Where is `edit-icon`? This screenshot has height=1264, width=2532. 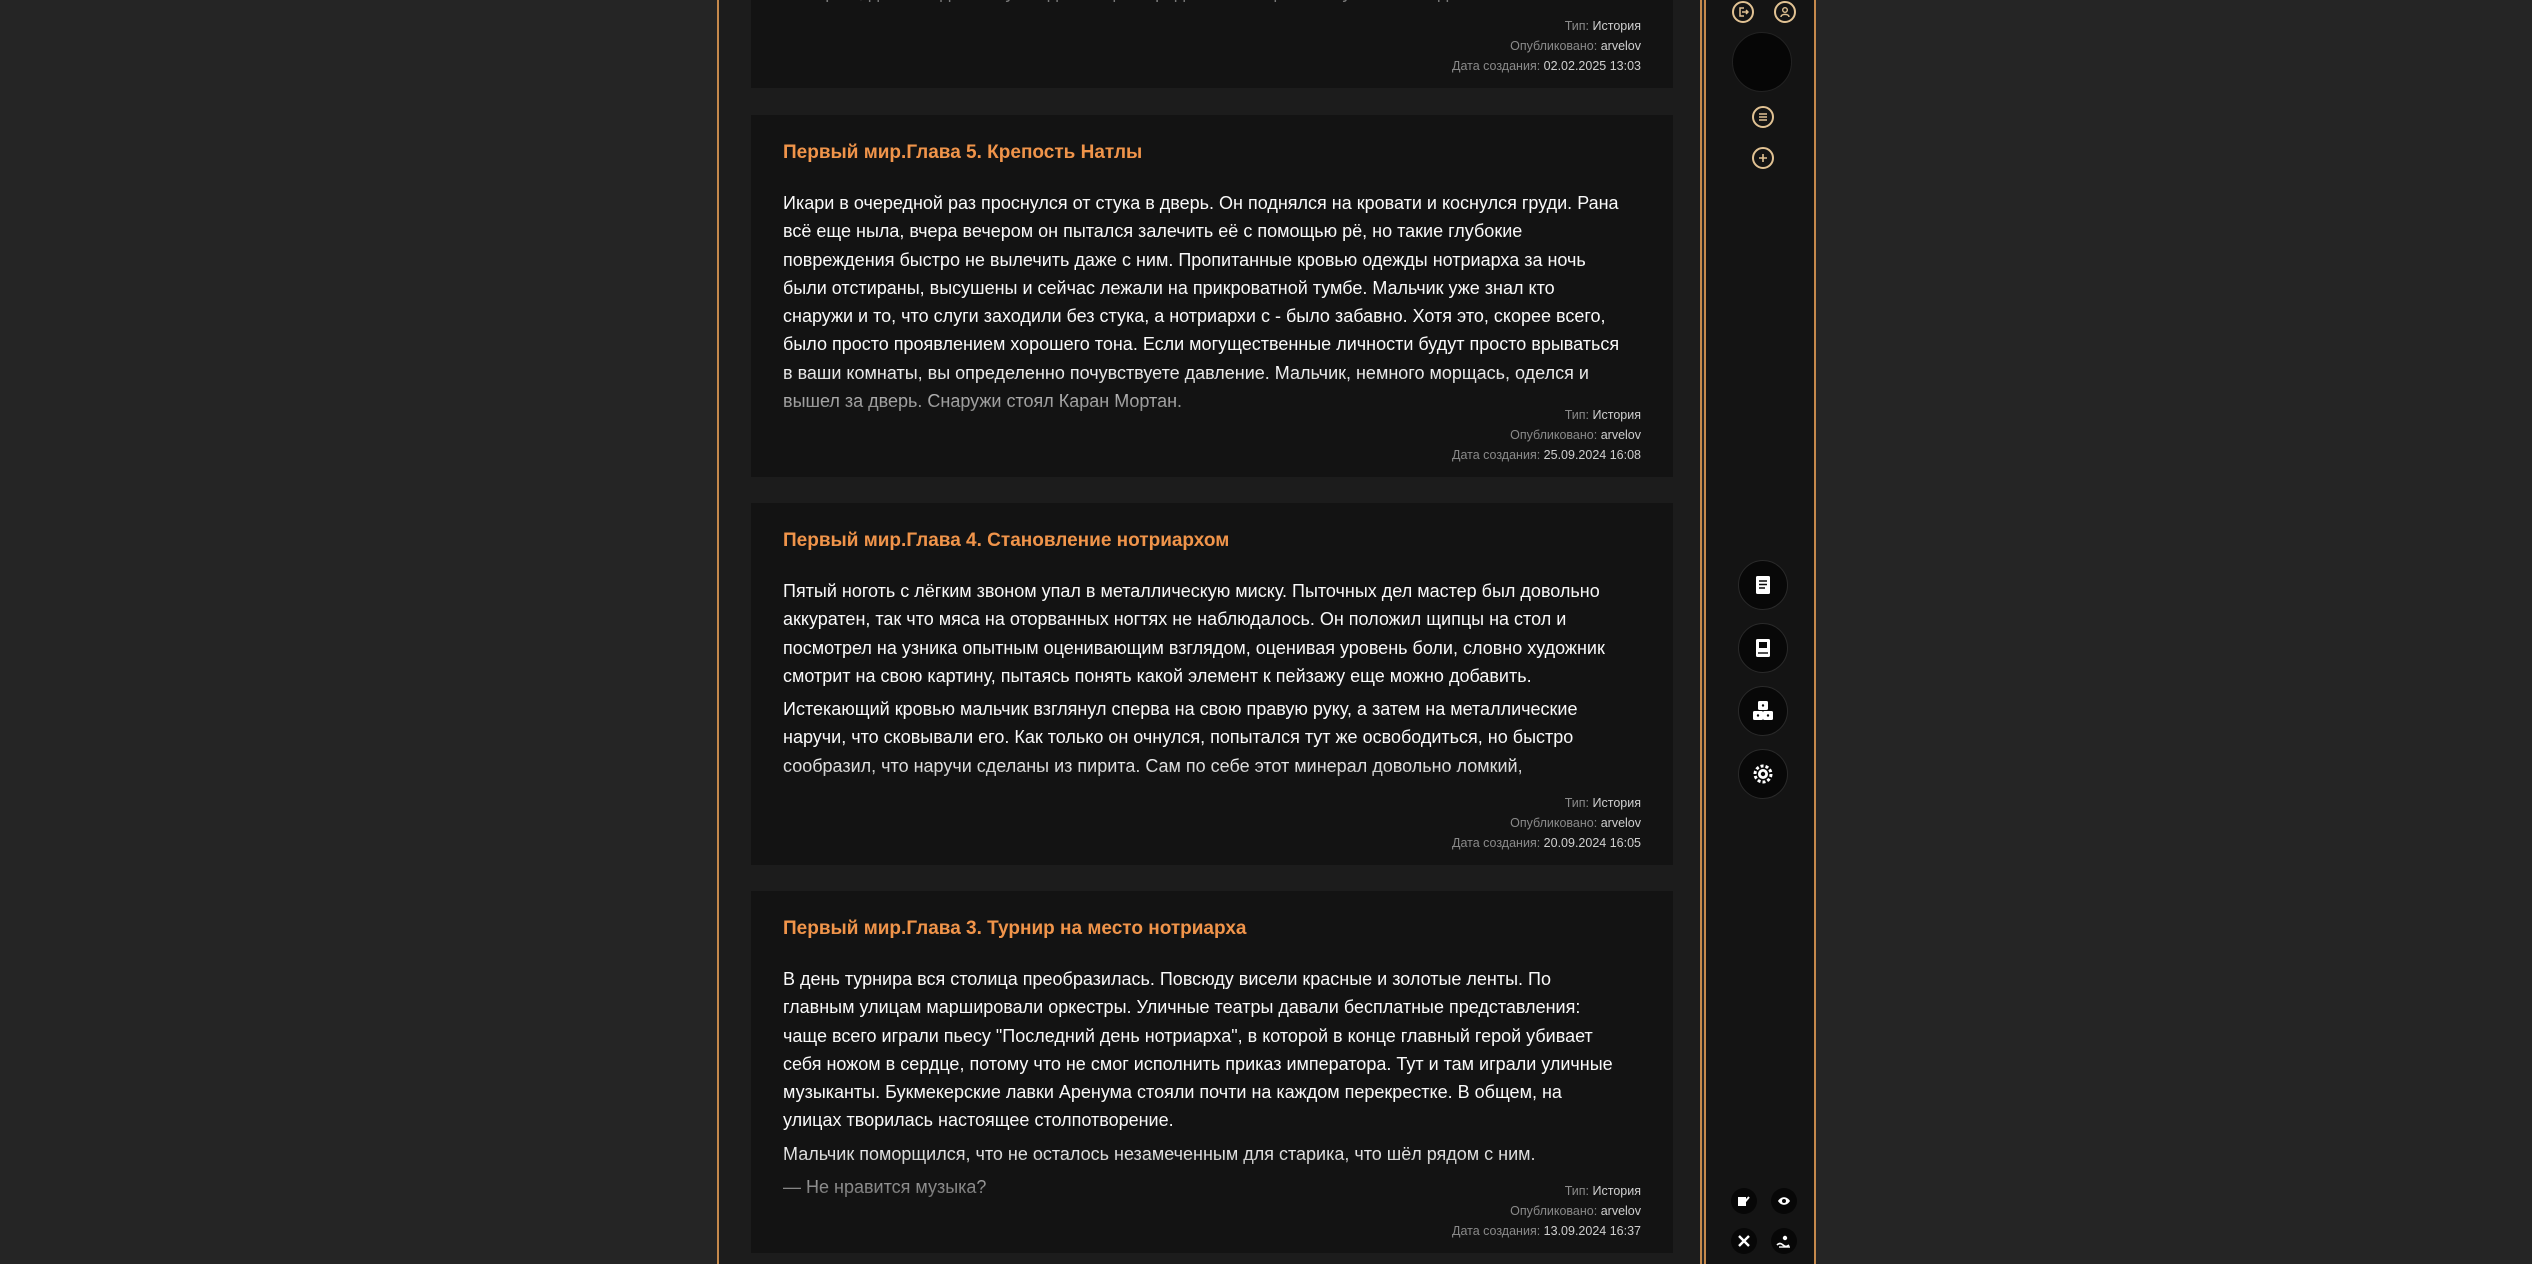
edit-icon is located at coordinates (1744, 1201).